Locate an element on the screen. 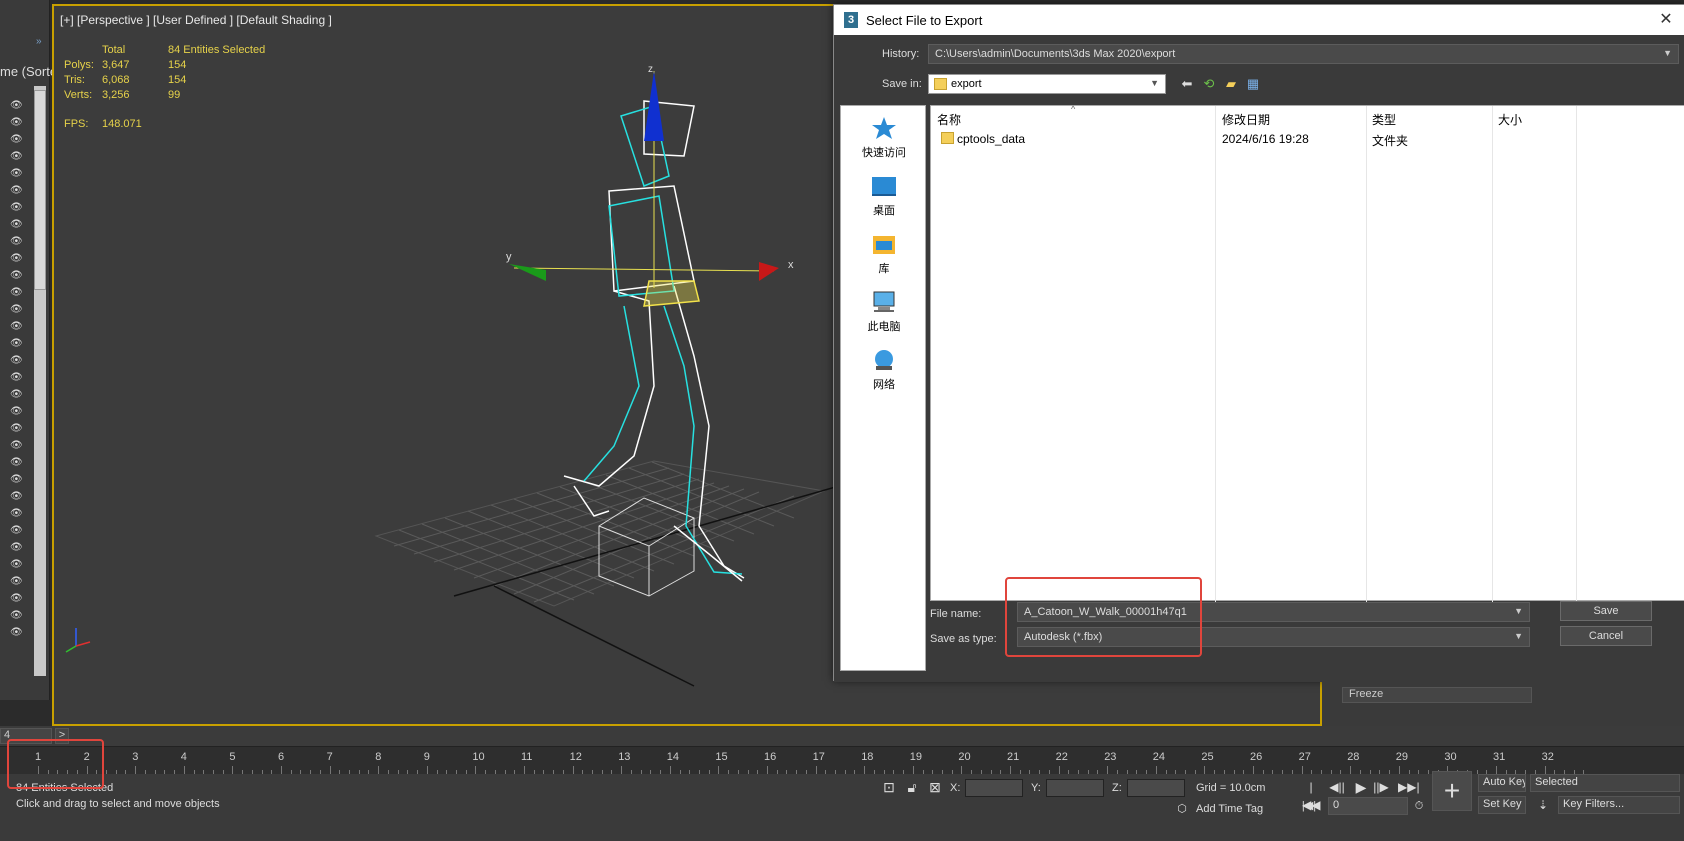  ruler-frame-number: 9 is located at coordinates (426, 757).